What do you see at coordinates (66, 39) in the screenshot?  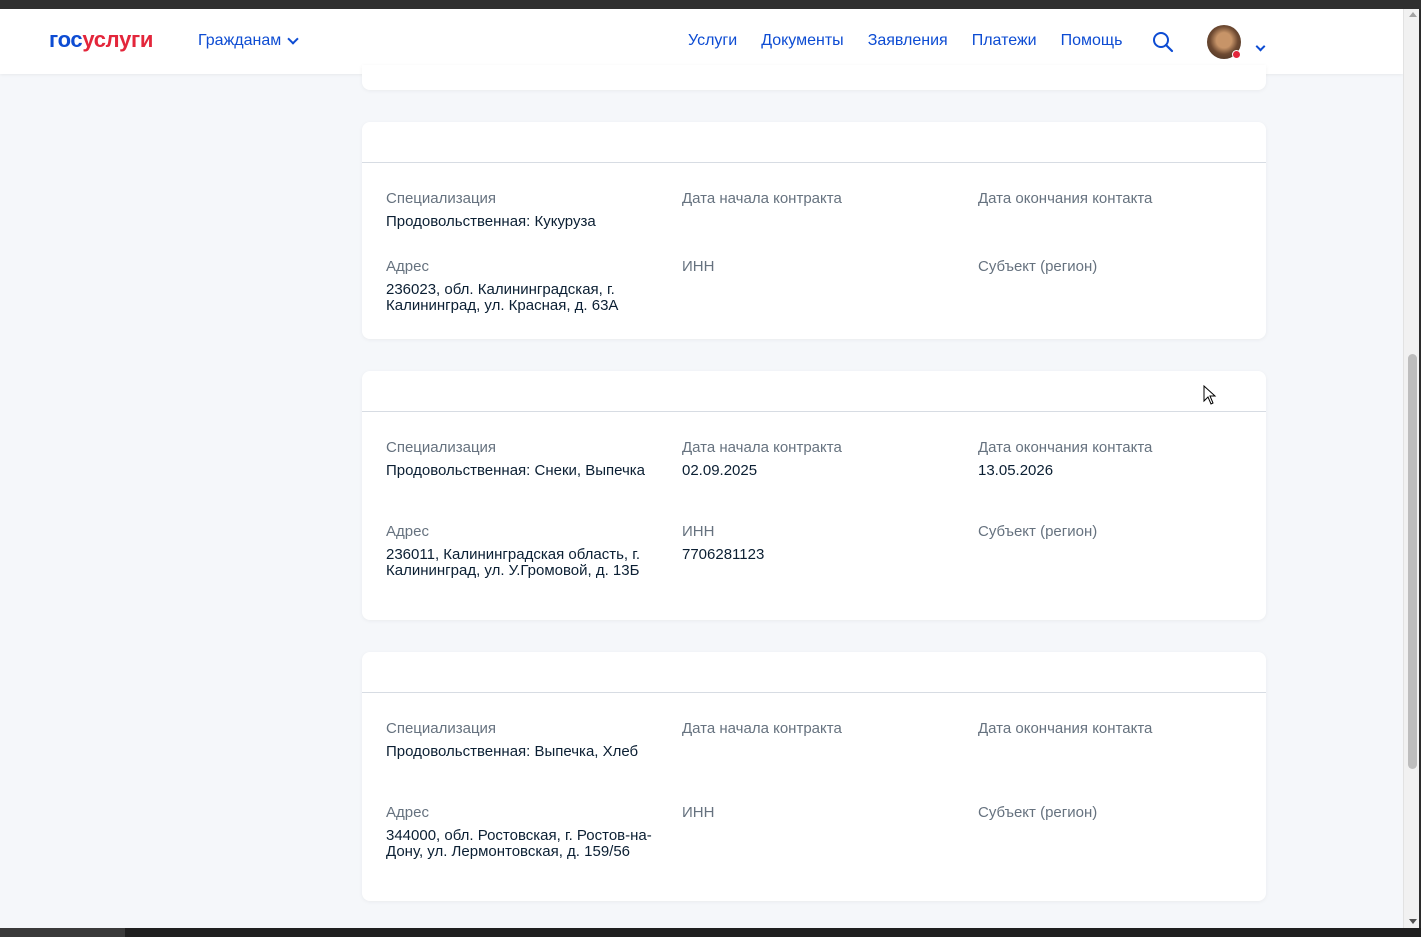 I see `logo-part-gos: гос` at bounding box center [66, 39].